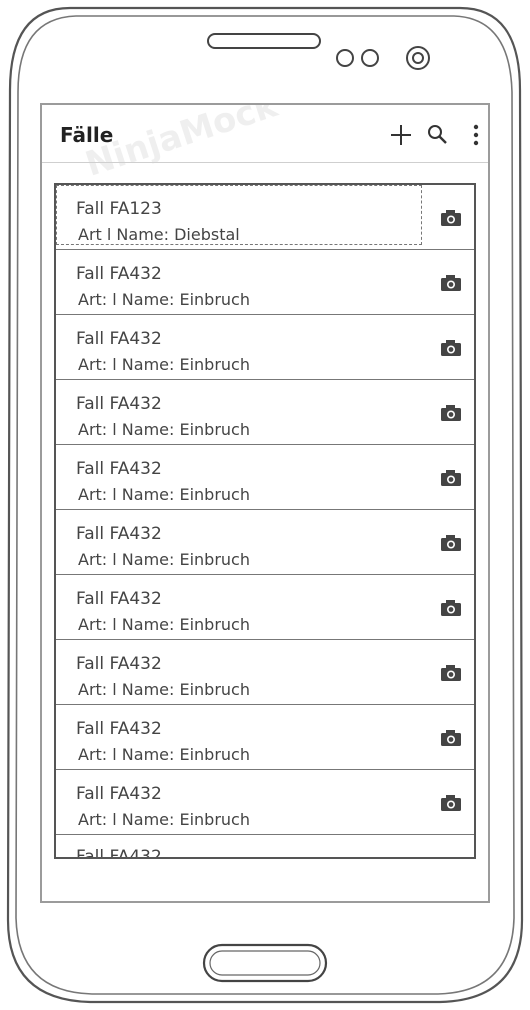  I want to click on page-title: Fälle, so click(87, 135).